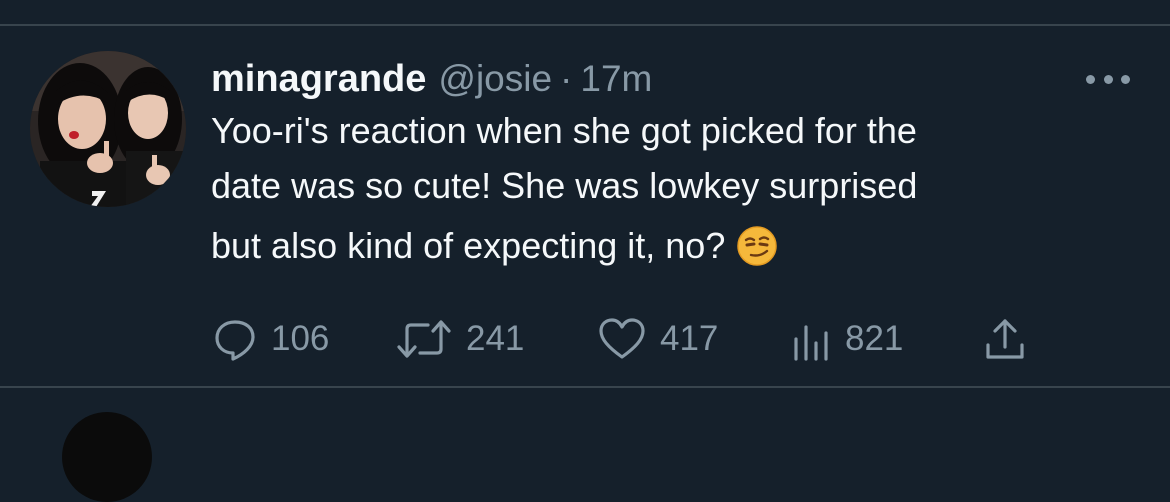 The image size is (1170, 502). I want to click on retweet-button: 241, so click(460, 339).